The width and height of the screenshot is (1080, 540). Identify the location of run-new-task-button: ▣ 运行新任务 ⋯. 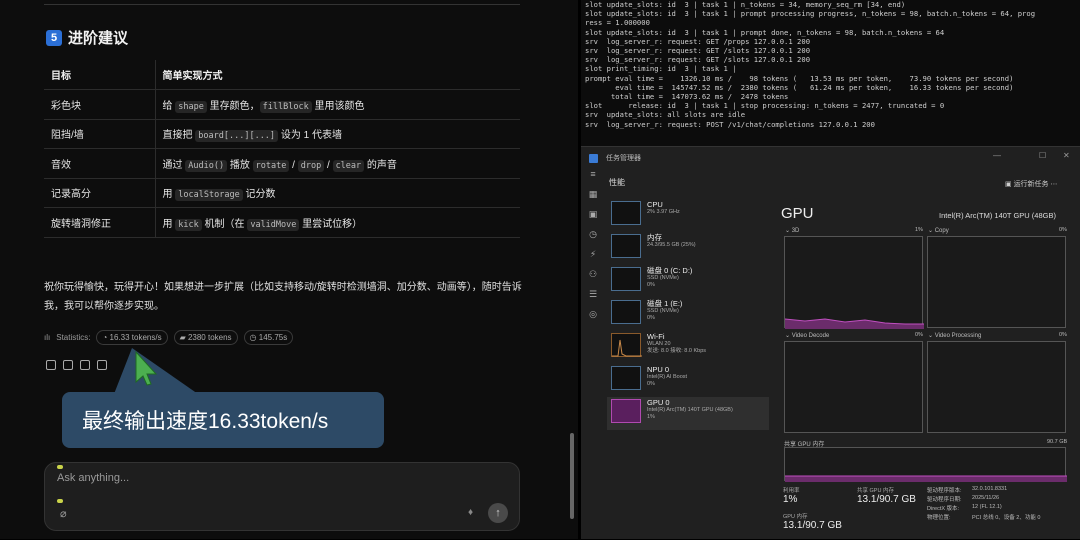
(1031, 184).